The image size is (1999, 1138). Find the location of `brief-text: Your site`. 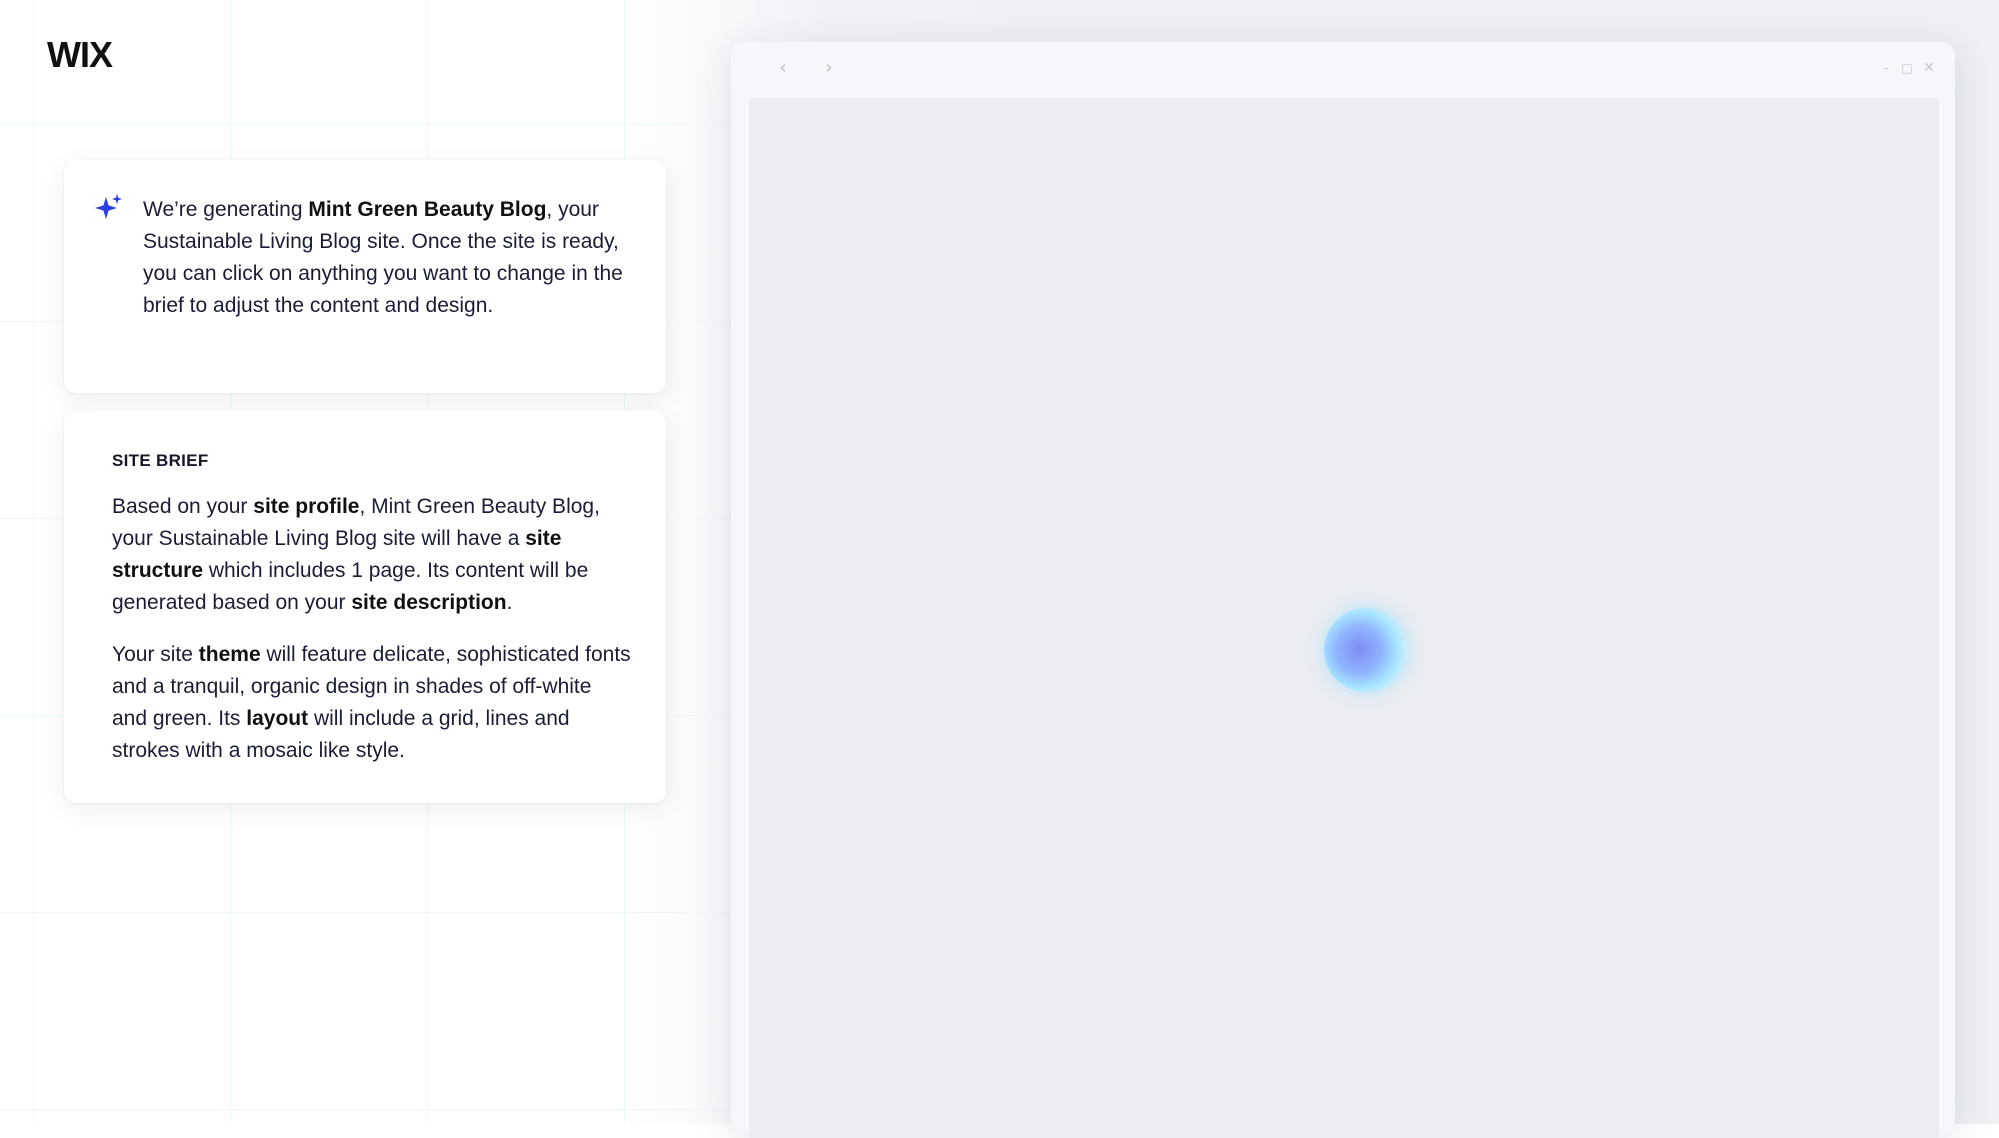

brief-text: Your site is located at coordinates (155, 654).